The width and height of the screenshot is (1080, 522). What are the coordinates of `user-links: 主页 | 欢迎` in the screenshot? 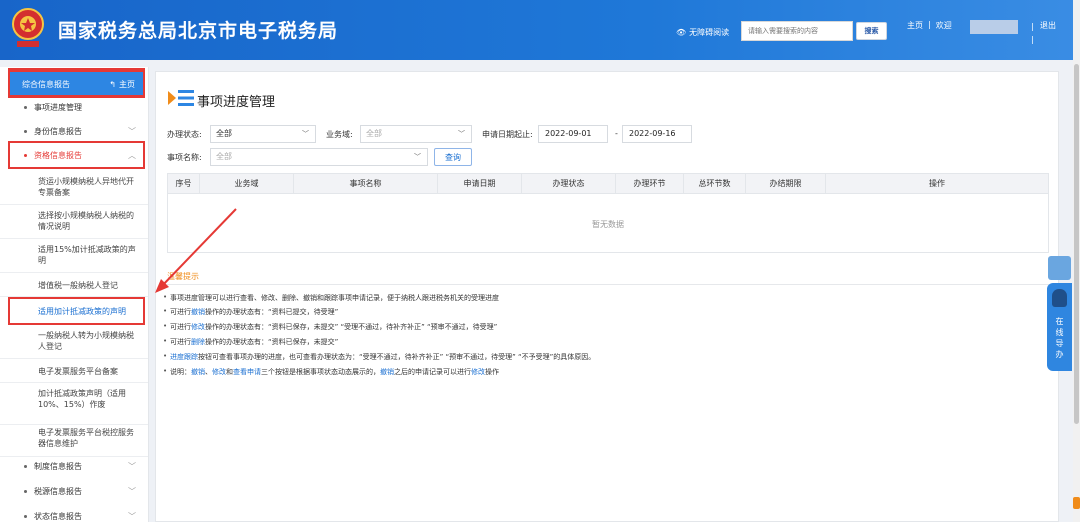 It's located at (929, 25).